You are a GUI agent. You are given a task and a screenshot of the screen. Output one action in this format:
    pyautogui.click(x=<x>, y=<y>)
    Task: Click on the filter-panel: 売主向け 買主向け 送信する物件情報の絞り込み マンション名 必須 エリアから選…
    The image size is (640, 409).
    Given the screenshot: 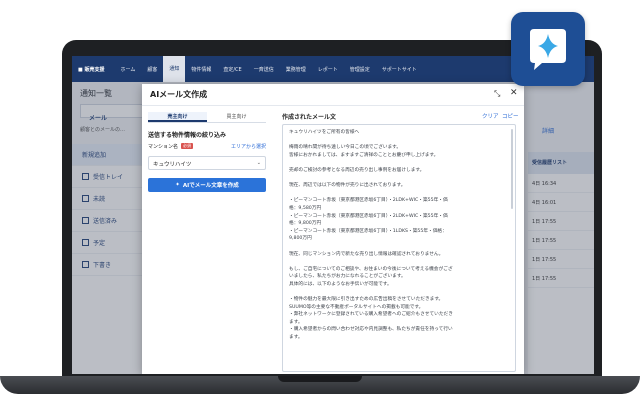 What is the action you would take?
    pyautogui.click(x=207, y=240)
    